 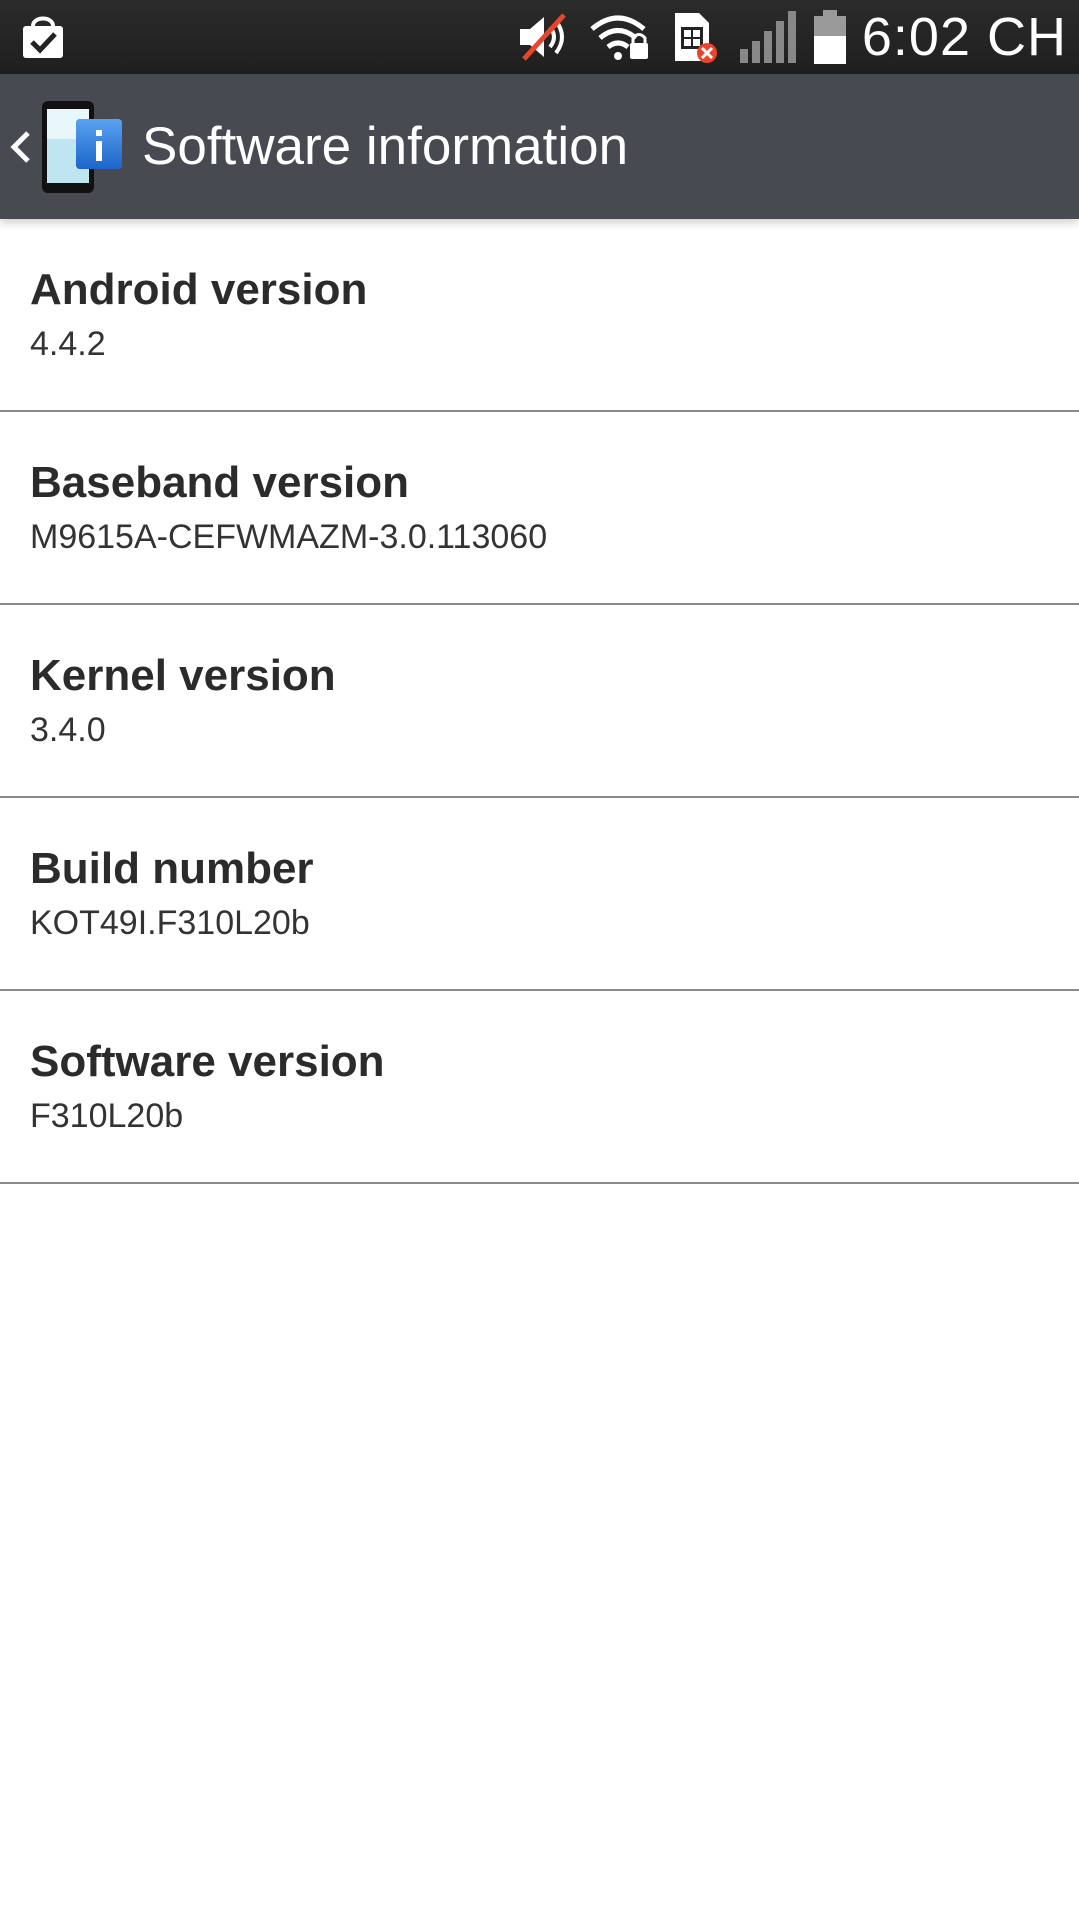 What do you see at coordinates (539, 315) in the screenshot?
I see `list-item-android-version: Android version 4.4.2` at bounding box center [539, 315].